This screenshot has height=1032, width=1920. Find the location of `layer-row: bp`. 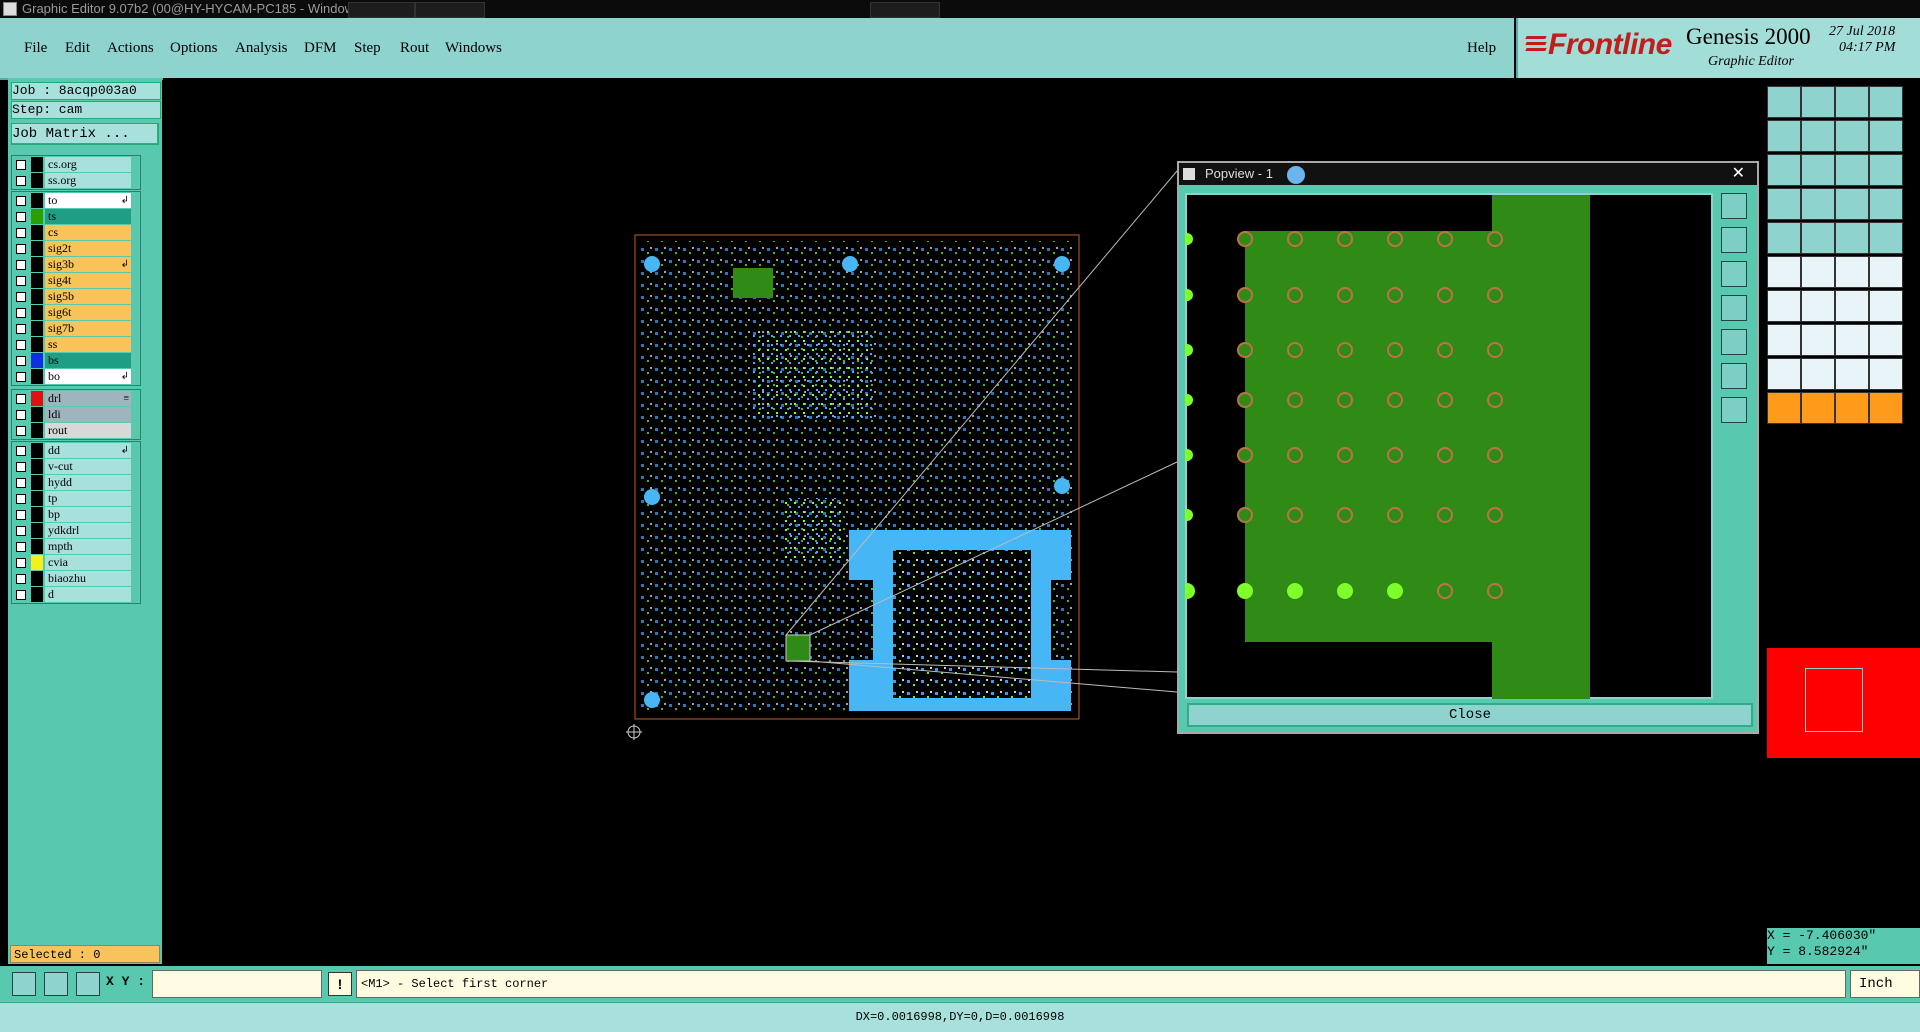

layer-row: bp is located at coordinates (76, 514).